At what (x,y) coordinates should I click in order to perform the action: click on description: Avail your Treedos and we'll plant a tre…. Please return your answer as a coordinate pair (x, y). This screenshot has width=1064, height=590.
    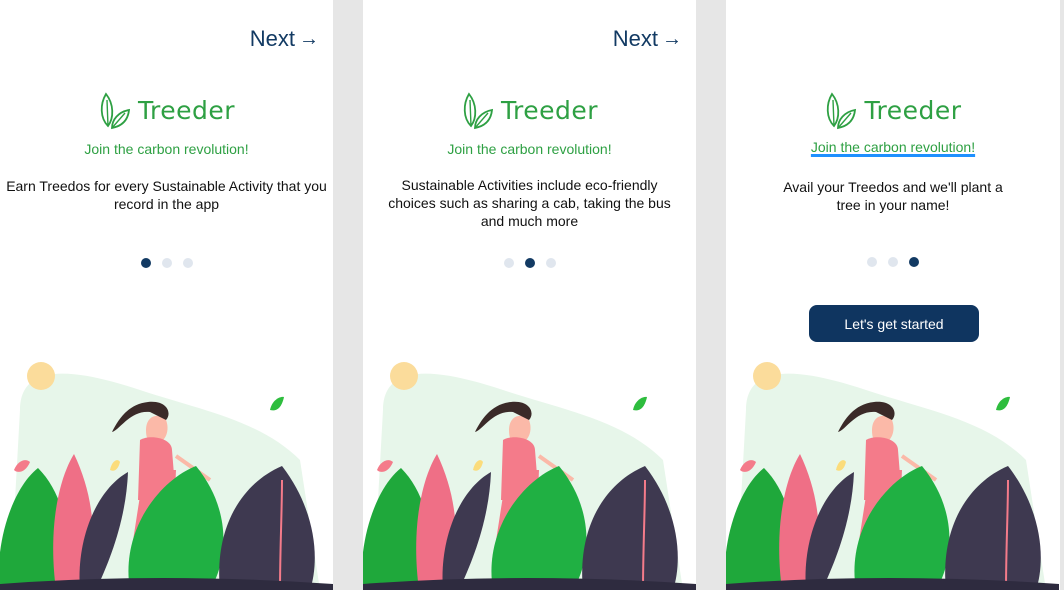
    Looking at the image, I should click on (893, 196).